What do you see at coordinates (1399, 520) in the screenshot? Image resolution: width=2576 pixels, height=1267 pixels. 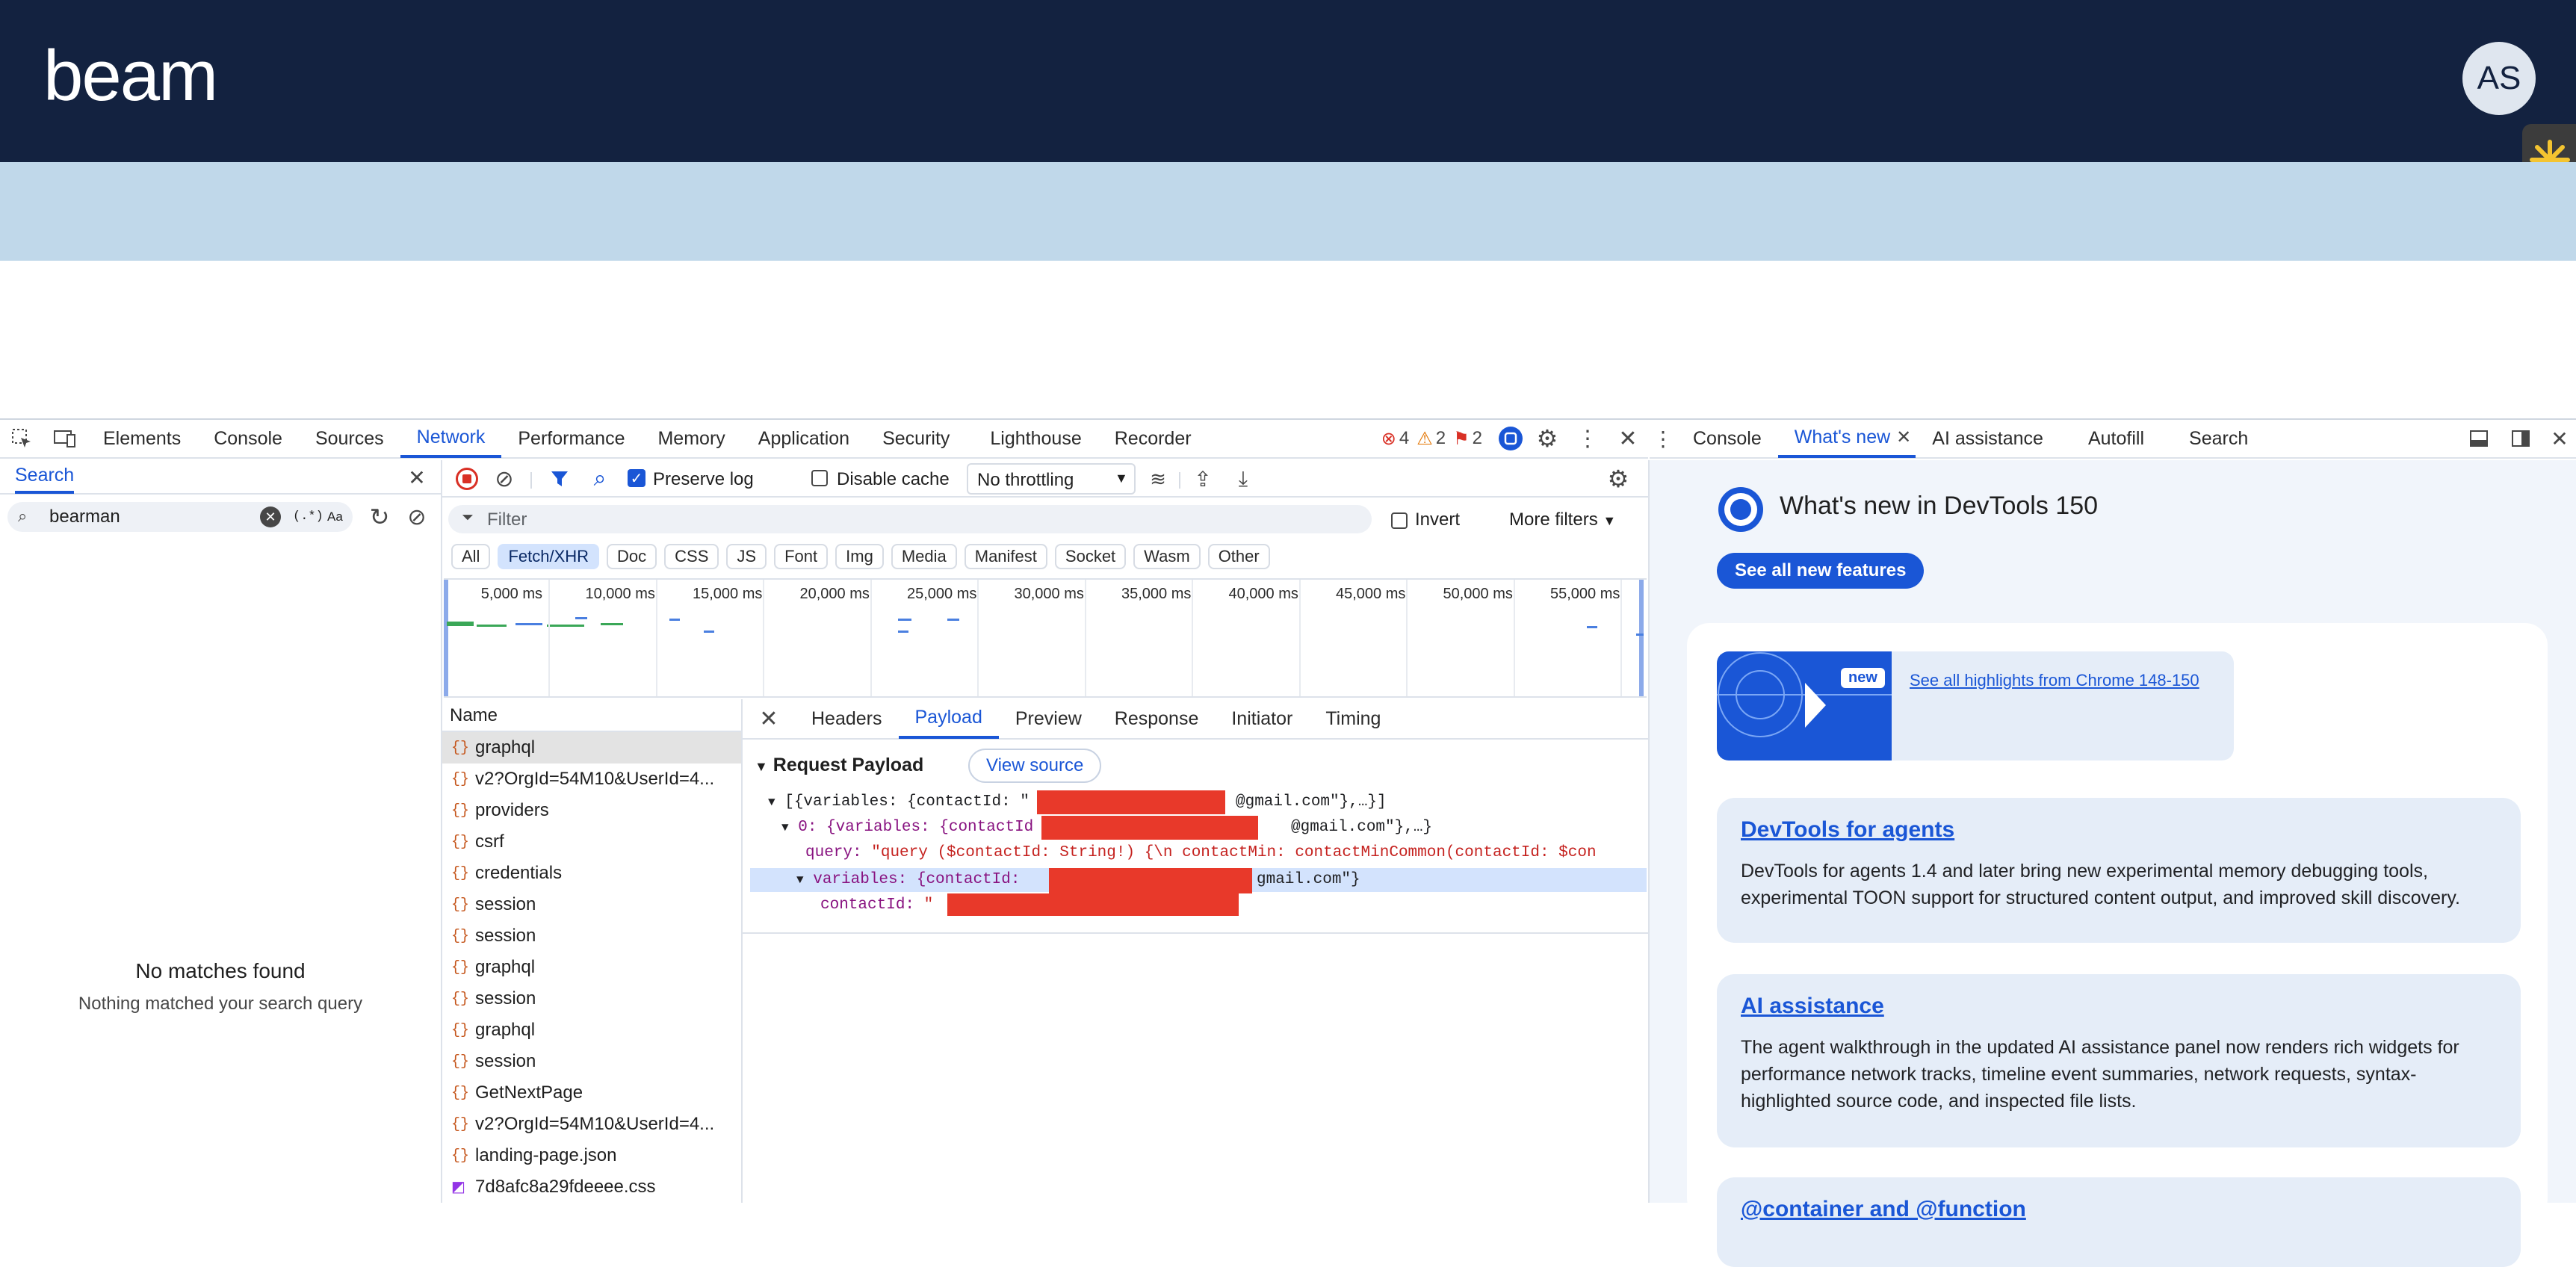 I see `invert-checkbox` at bounding box center [1399, 520].